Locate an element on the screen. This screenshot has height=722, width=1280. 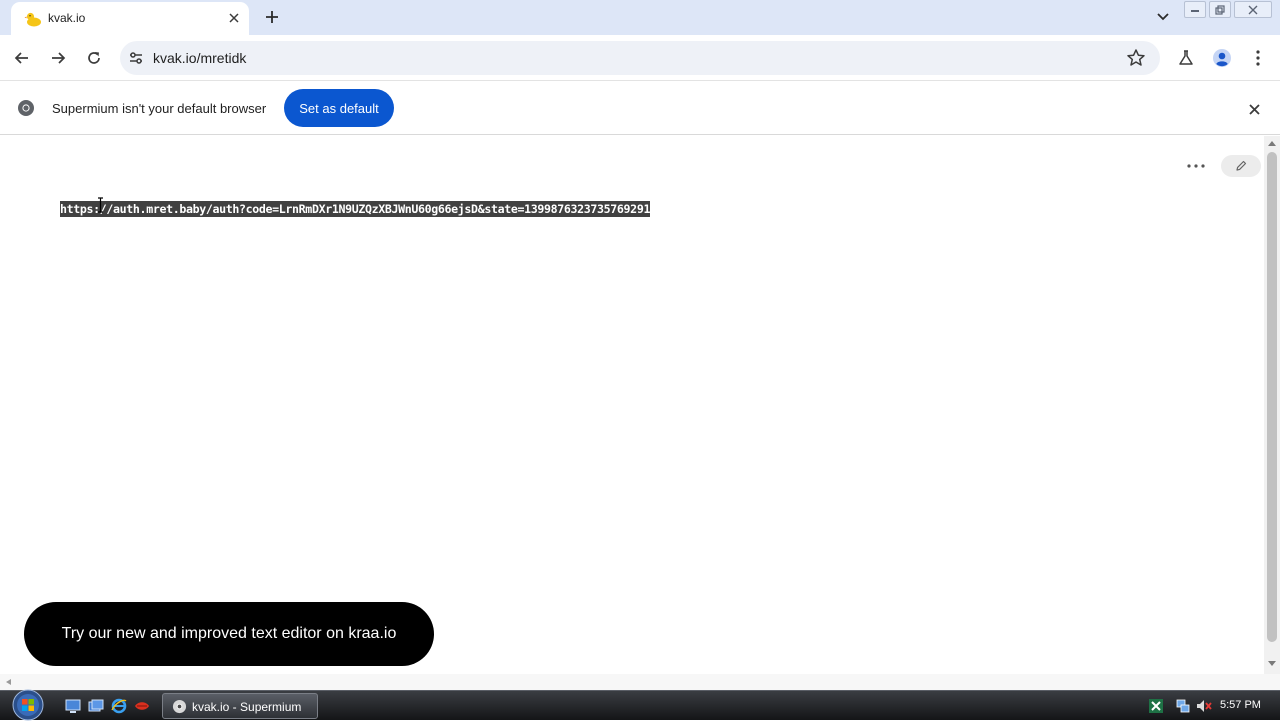
forward-arrow-icon is located at coordinates (58, 58).